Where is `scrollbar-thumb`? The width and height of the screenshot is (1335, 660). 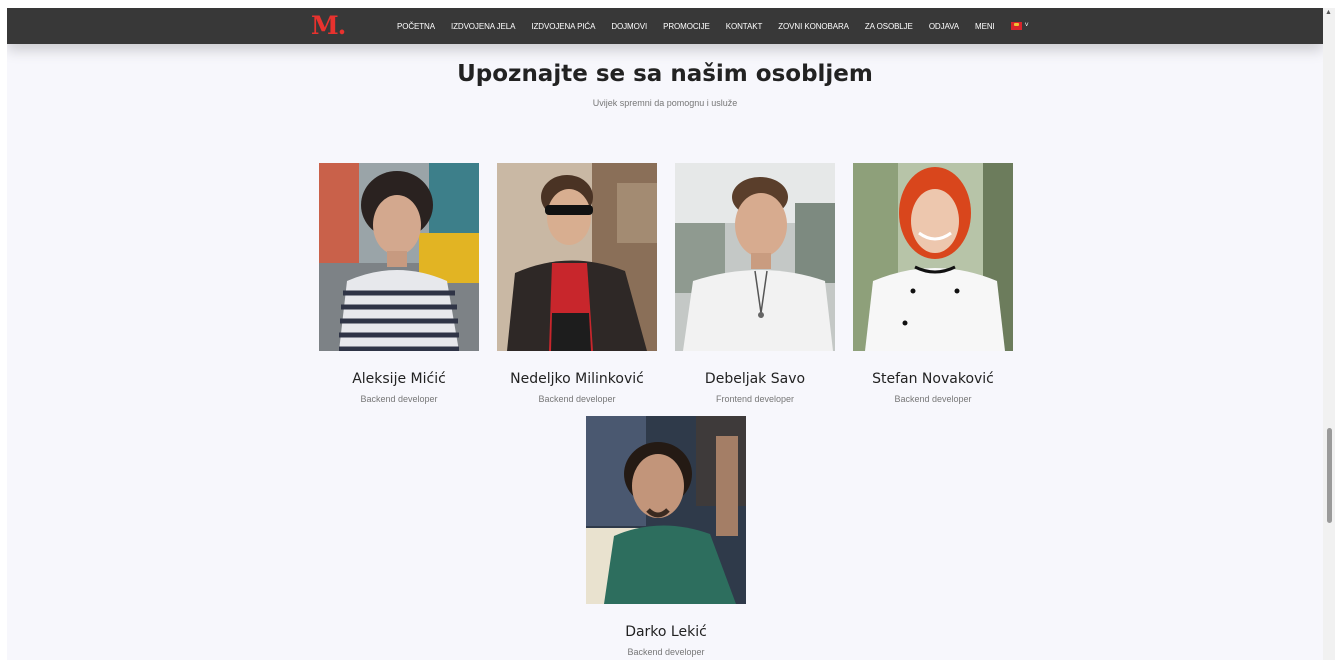 scrollbar-thumb is located at coordinates (1329, 475).